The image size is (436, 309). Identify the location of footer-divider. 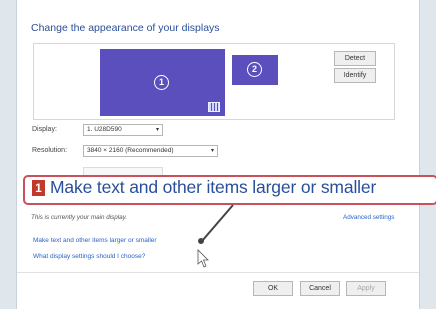
(218, 272).